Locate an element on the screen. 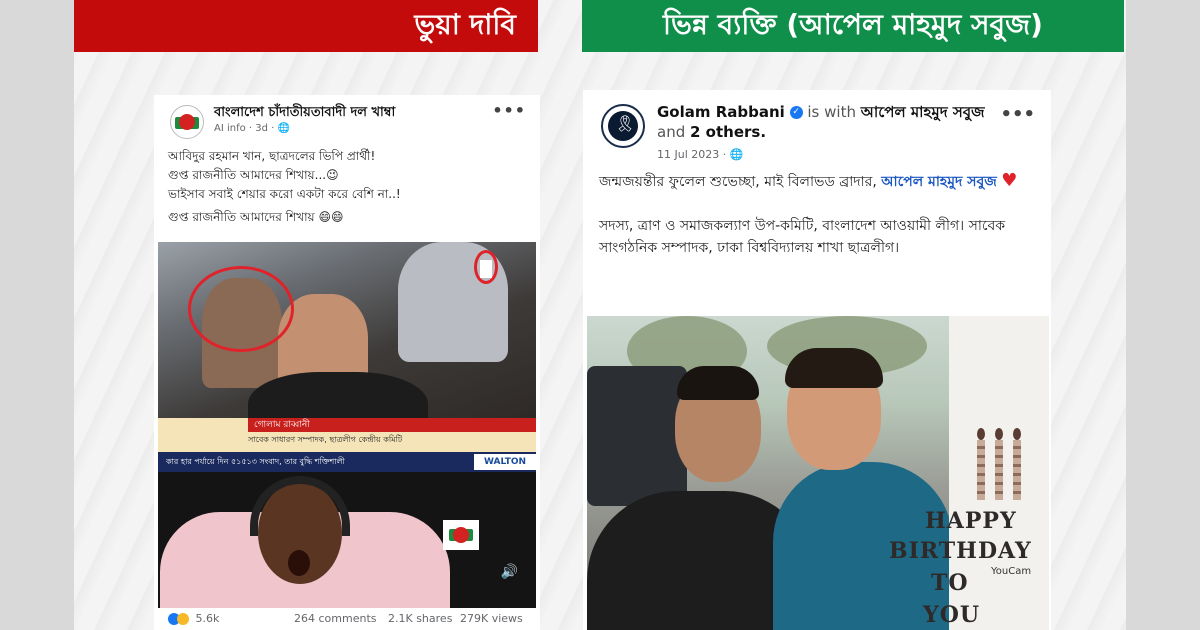  you-text: YOU is located at coordinates (952, 615).